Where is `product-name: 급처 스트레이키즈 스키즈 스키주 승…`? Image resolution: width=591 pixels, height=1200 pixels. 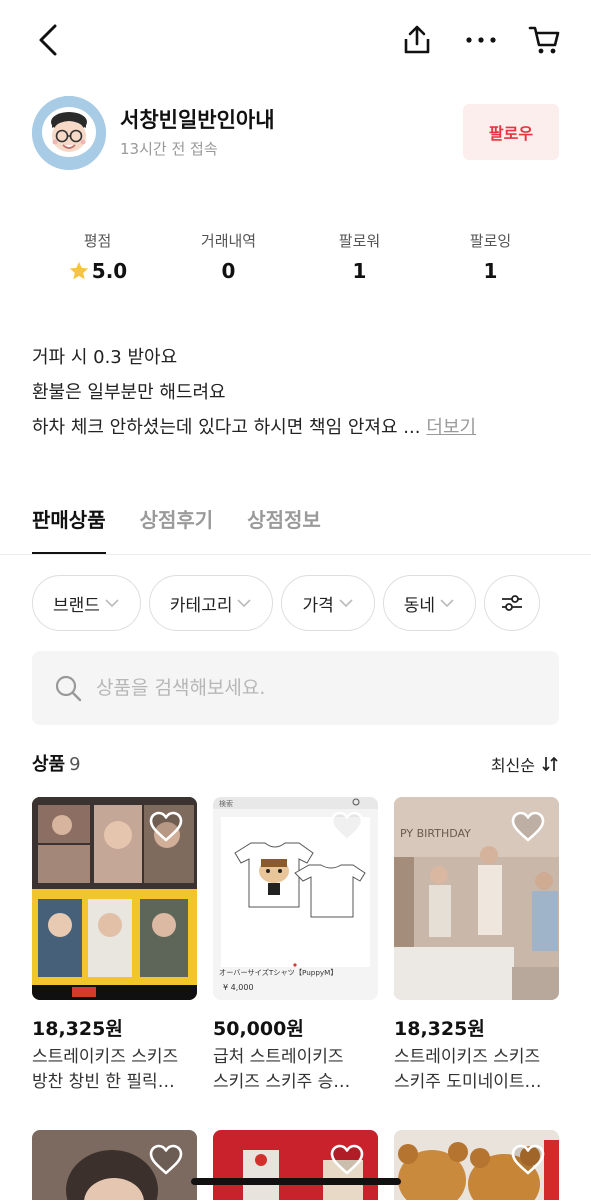
product-name: 급처 스트레이키즈 스키즈 스키주 승… is located at coordinates (282, 1069).